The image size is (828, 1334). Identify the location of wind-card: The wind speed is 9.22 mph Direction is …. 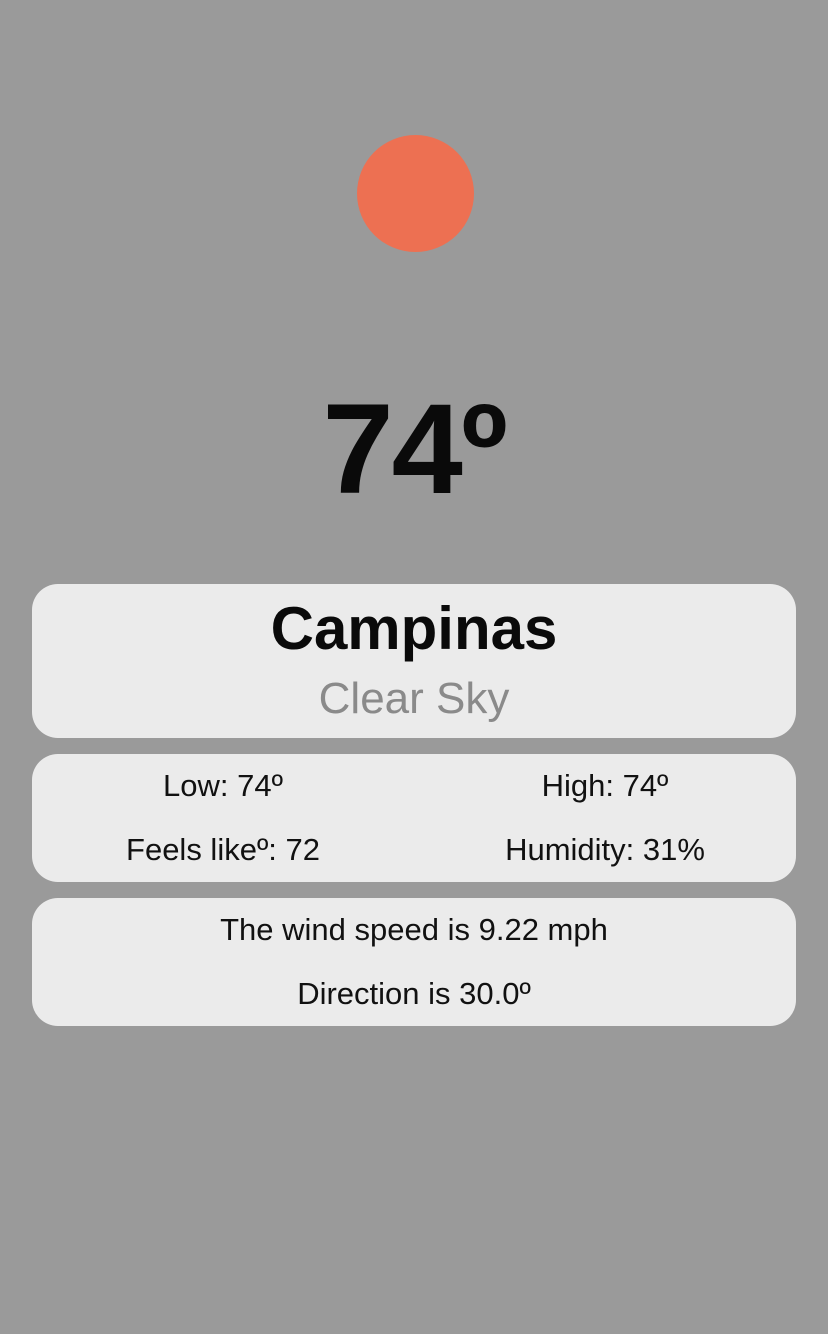
(414, 962).